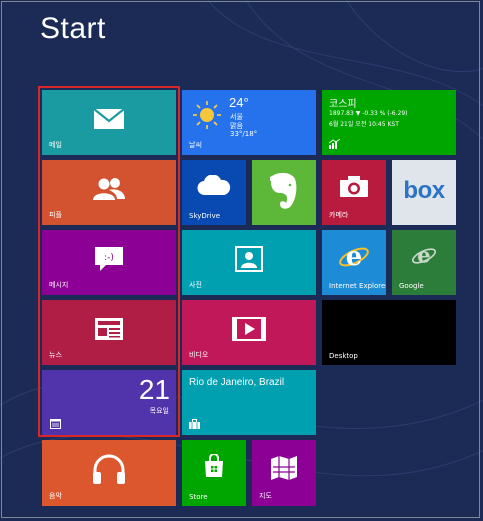 This screenshot has height=521, width=483. I want to click on google-ie-icon: e, so click(424, 255).